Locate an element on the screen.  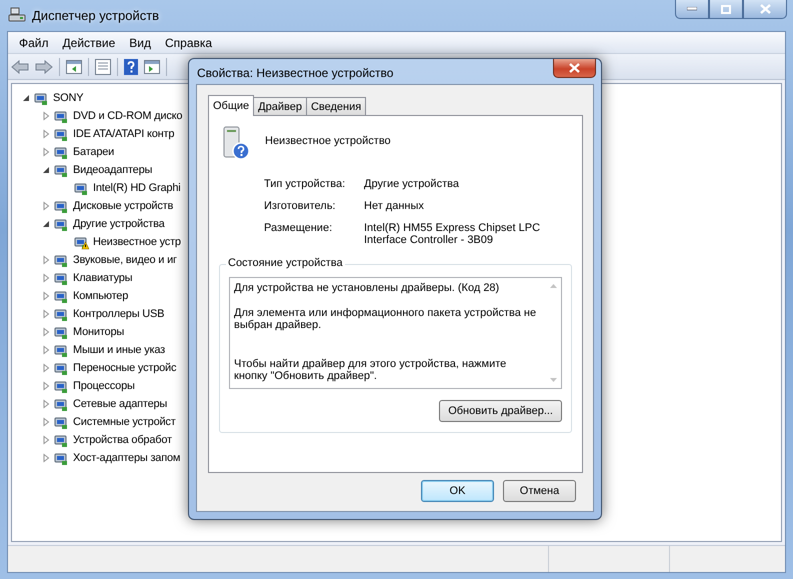
tab: Общие is located at coordinates (231, 105).